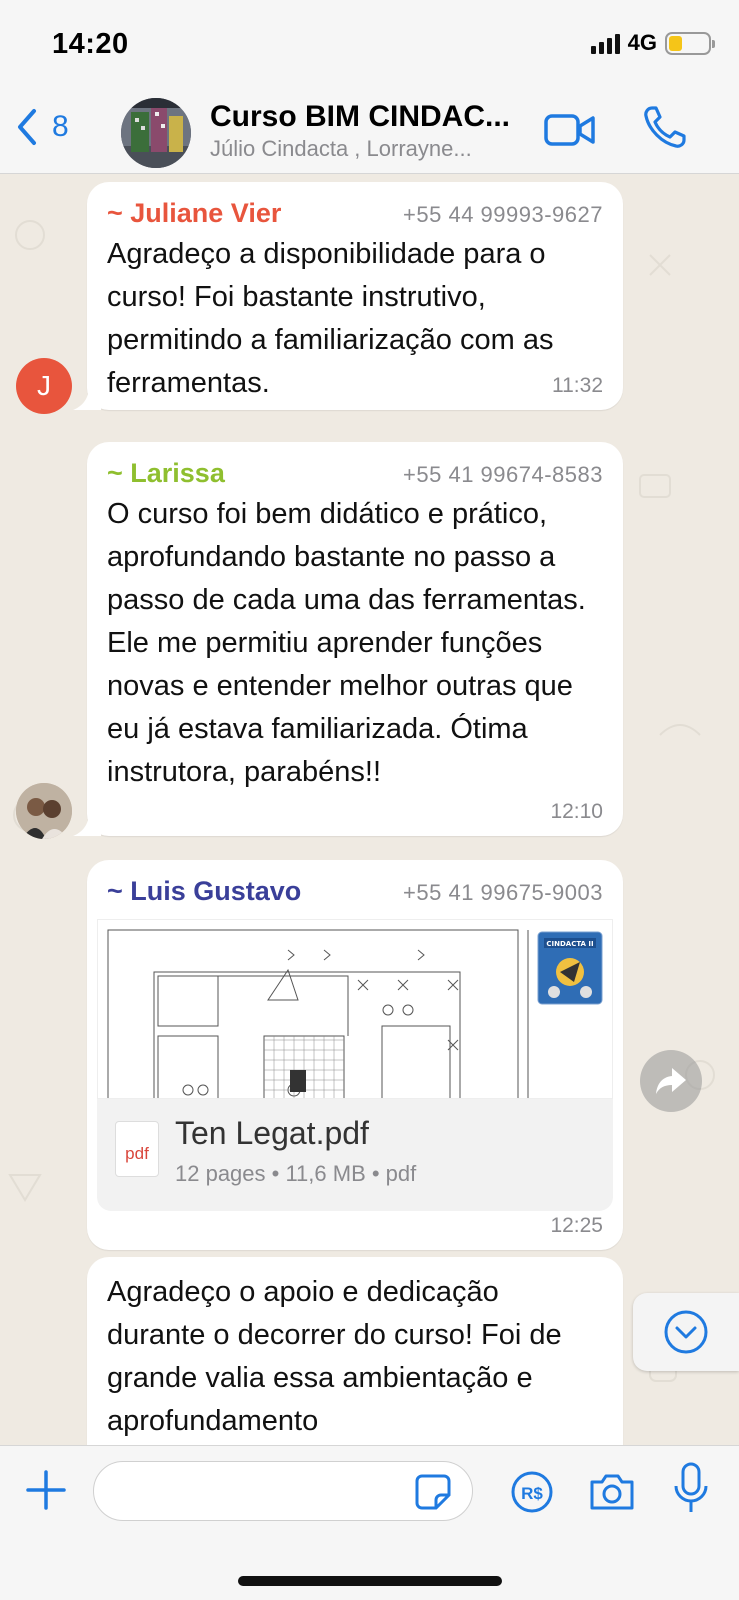  What do you see at coordinates (503, 475) in the screenshot?
I see `sender-phone: +55 41 99674-8583` at bounding box center [503, 475].